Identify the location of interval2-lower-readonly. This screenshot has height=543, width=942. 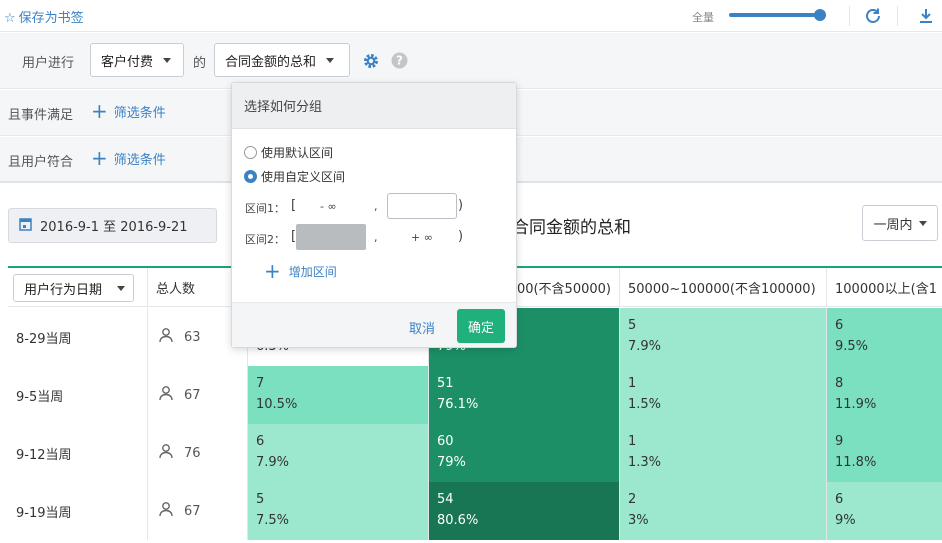
(331, 237).